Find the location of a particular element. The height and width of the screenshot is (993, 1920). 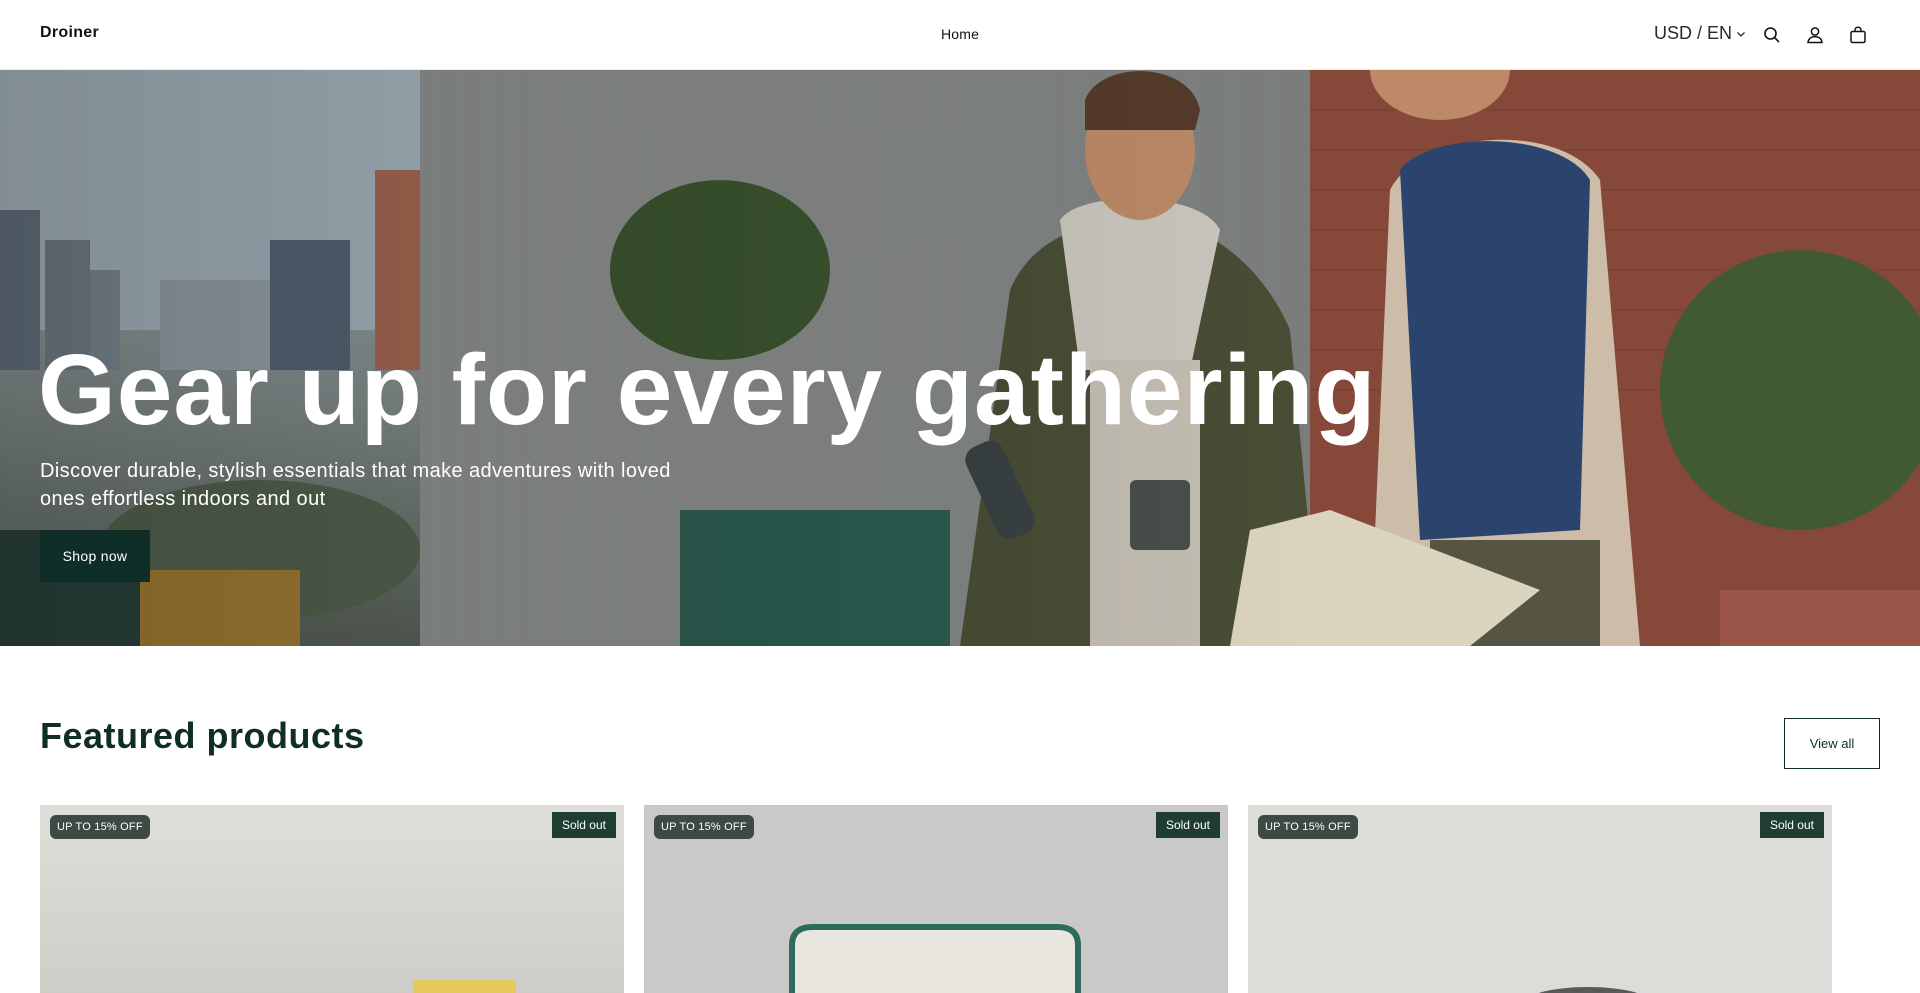

featured-products-title: Featured products is located at coordinates (202, 735).